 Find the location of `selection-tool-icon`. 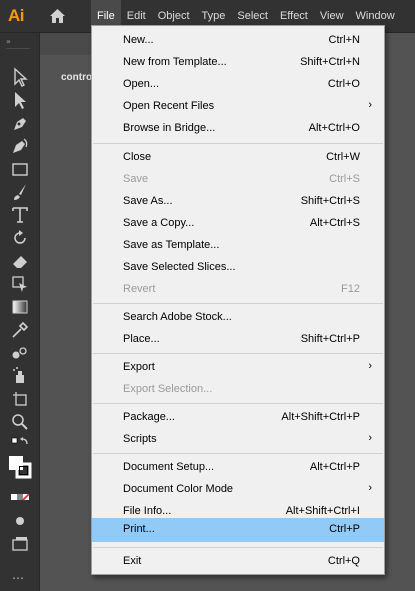

selection-tool-icon is located at coordinates (20, 77).